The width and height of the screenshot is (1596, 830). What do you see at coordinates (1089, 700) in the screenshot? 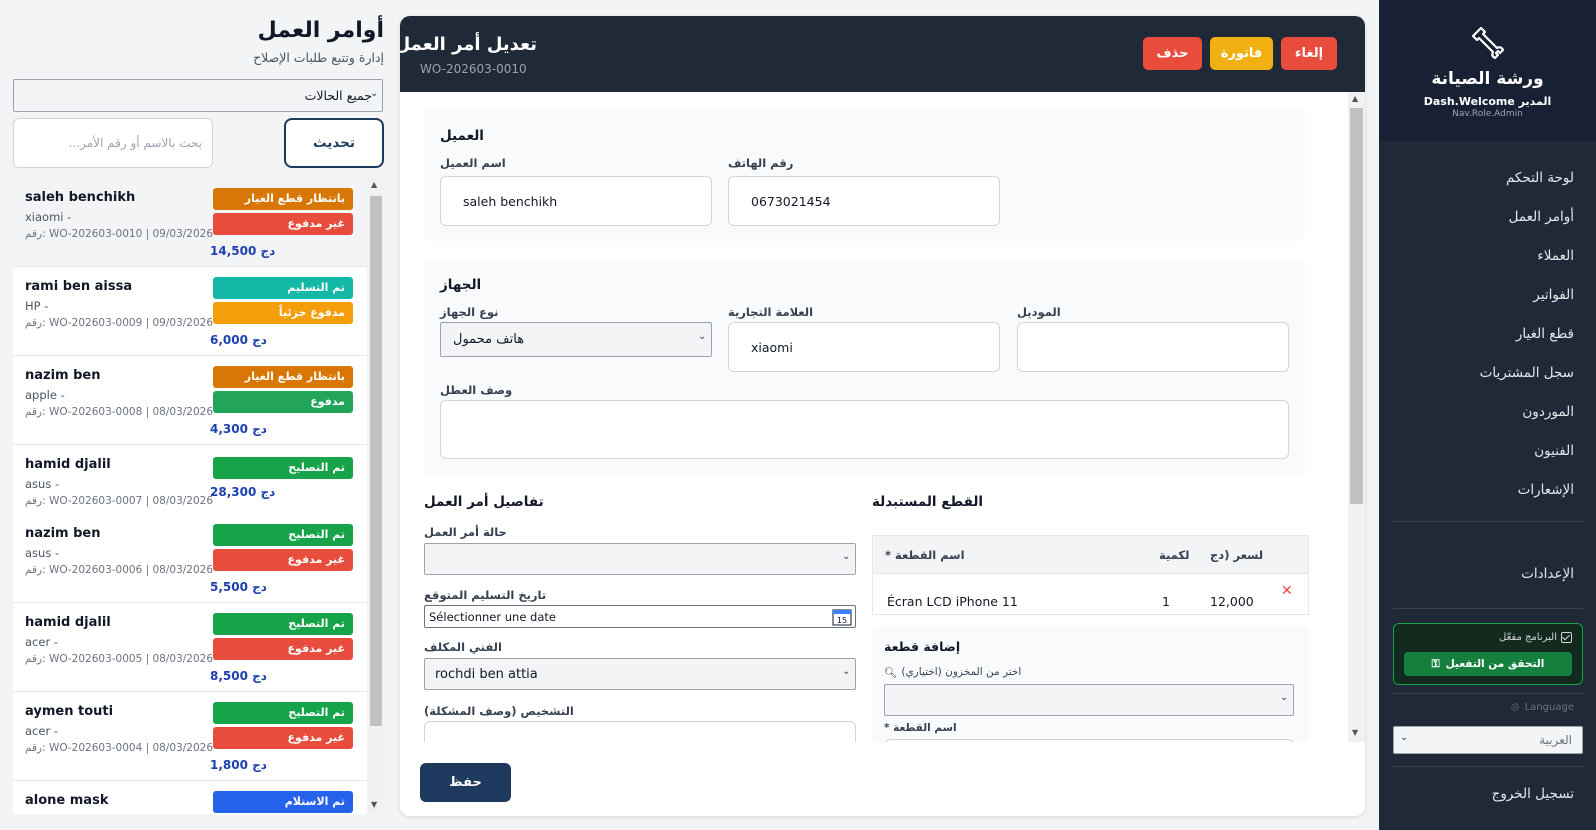
I see `stock-select: ⌄` at bounding box center [1089, 700].